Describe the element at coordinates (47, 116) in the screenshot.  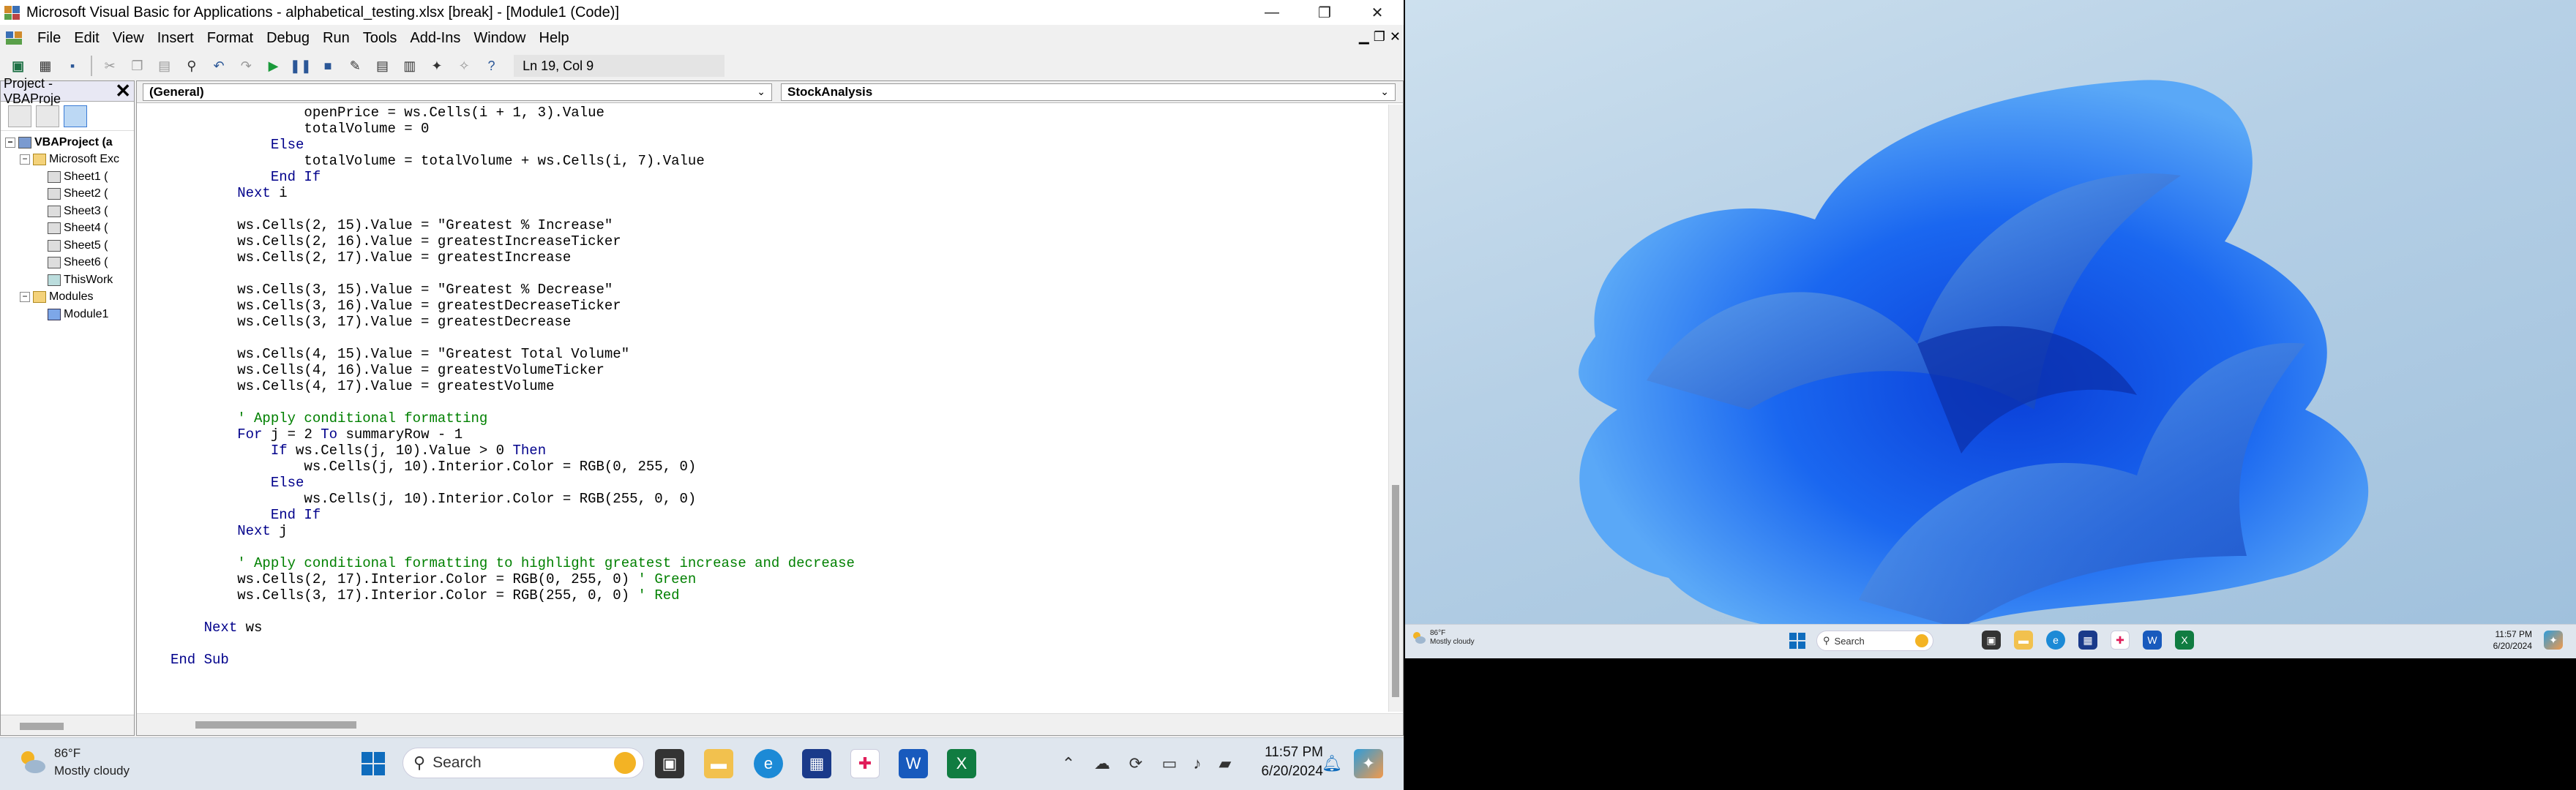
I see `view-object-icon` at that location.